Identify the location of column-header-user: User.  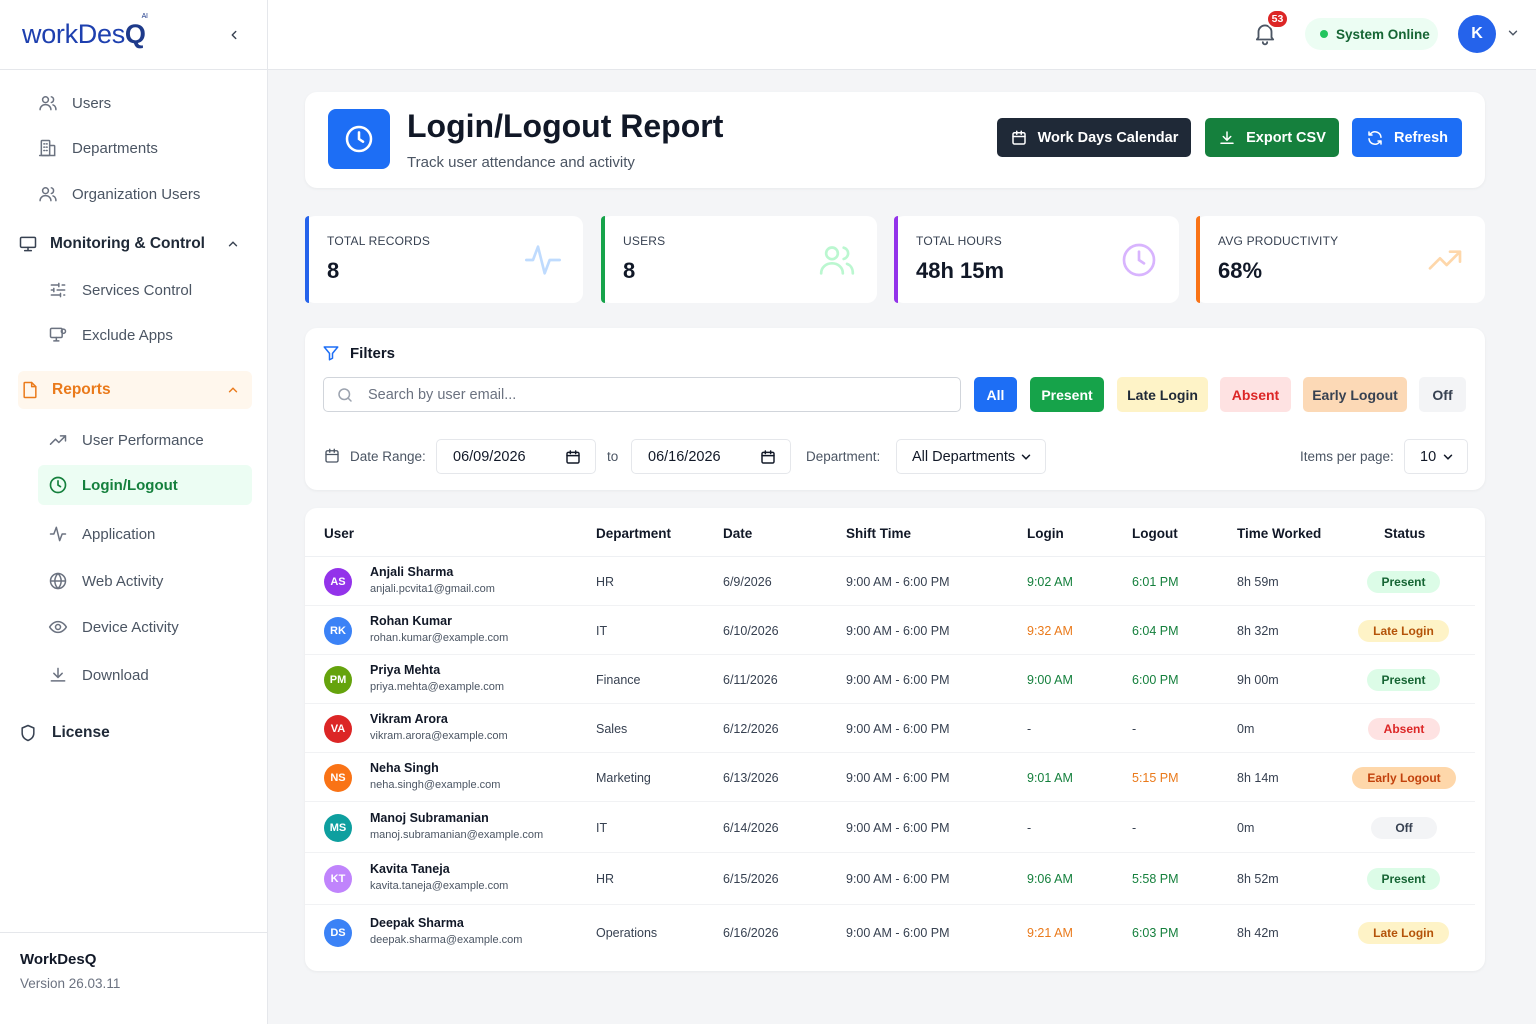
(339, 533).